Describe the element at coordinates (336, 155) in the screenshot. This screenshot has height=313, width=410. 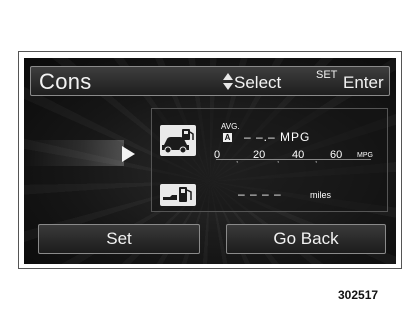
I see `scale-tick-60: 60` at that location.